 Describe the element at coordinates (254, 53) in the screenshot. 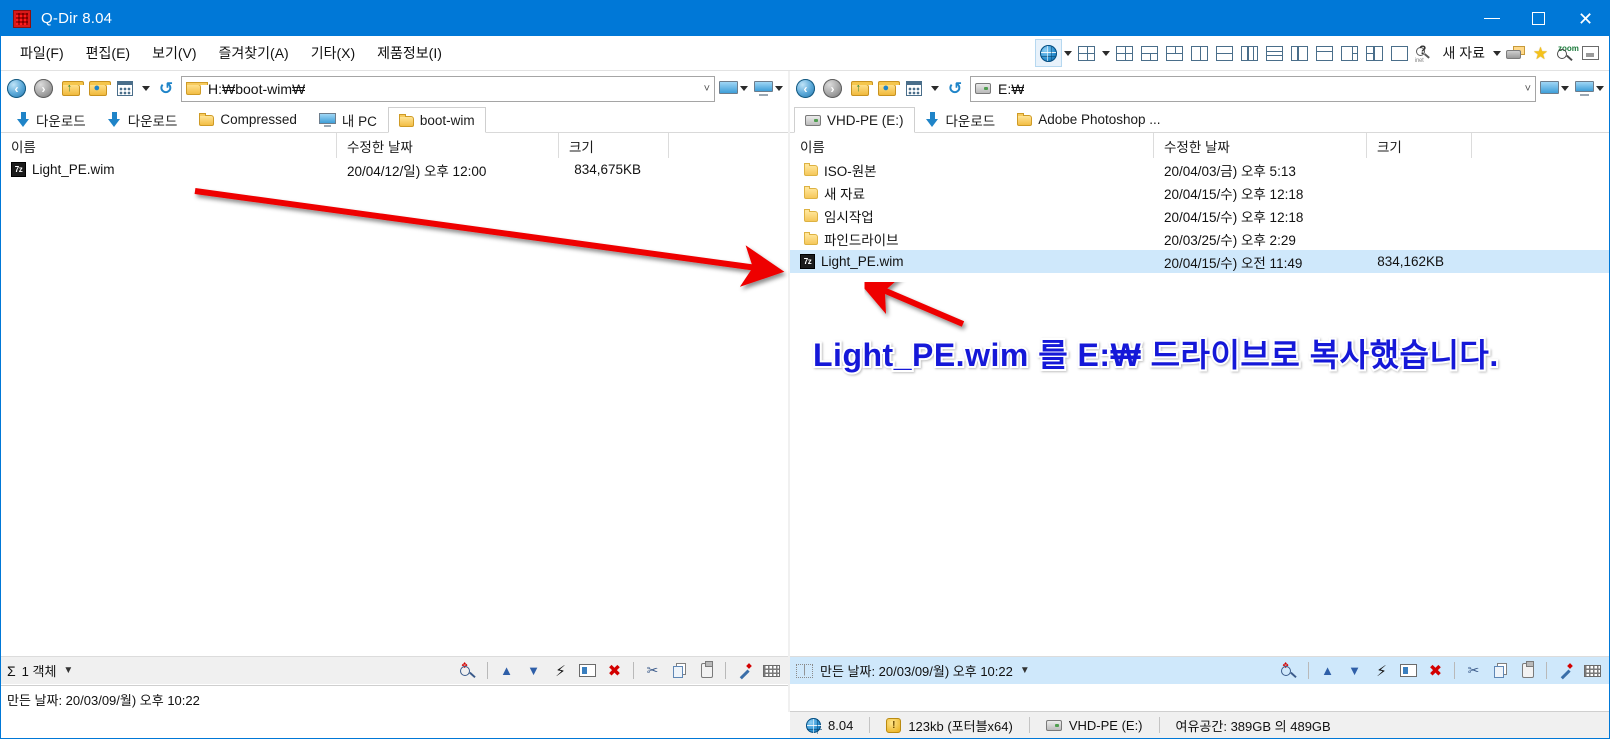

I see `menu-favorites: 즐겨찾기(A)` at that location.